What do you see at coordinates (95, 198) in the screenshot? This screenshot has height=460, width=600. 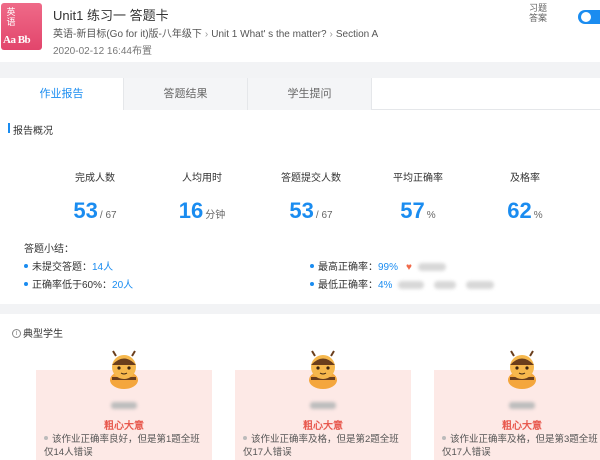 I see `stat-completed: 完成人数 53/ 67` at bounding box center [95, 198].